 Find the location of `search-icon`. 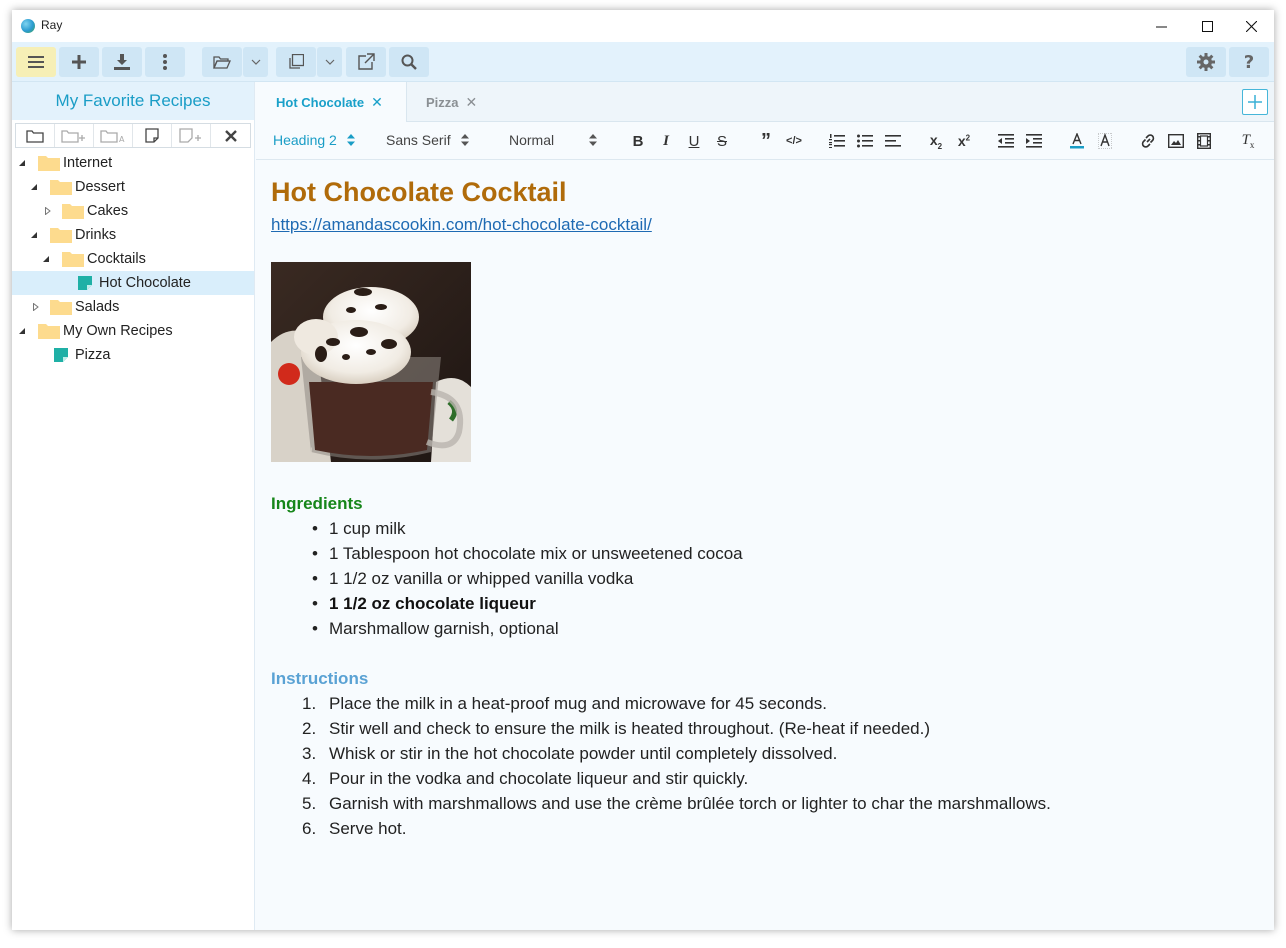

search-icon is located at coordinates (409, 62).